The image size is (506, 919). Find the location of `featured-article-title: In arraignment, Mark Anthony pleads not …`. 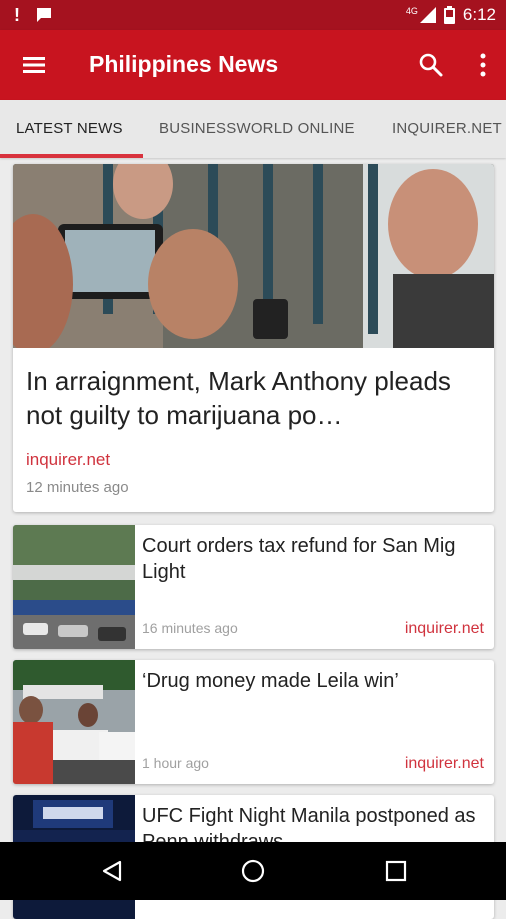

featured-article-title: In arraignment, Mark Anthony pleads not … is located at coordinates (238, 398).